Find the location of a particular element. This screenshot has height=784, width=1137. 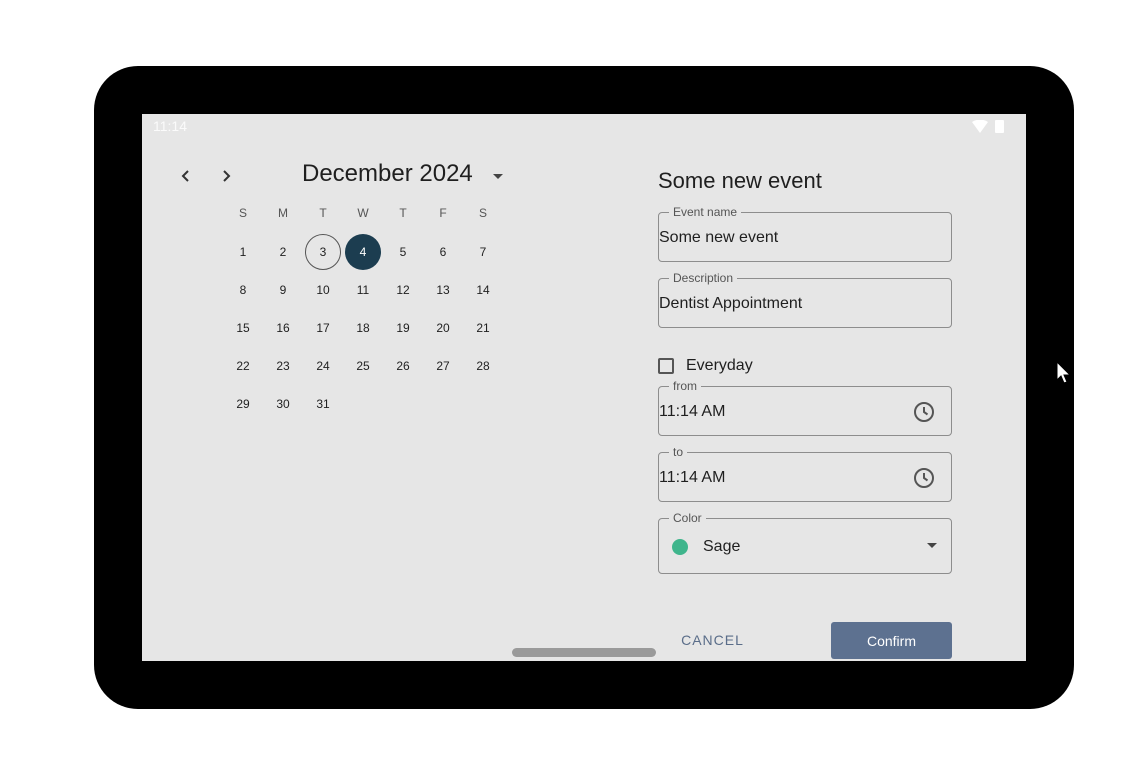

calendar-day: 24 is located at coordinates (323, 366).